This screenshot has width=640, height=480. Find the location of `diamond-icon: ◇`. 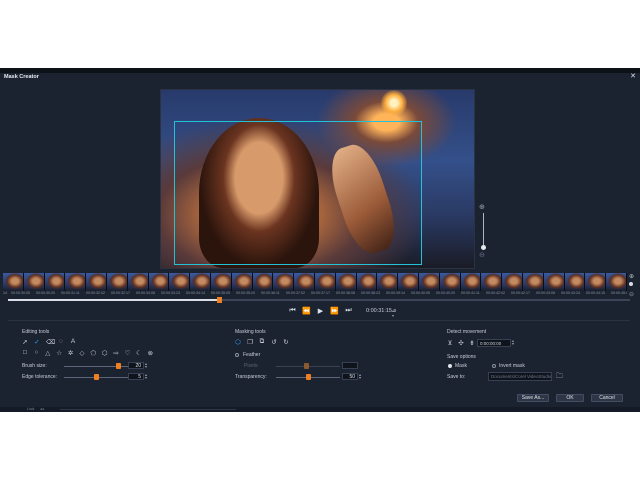

diamond-icon: ◇ is located at coordinates (82, 353).